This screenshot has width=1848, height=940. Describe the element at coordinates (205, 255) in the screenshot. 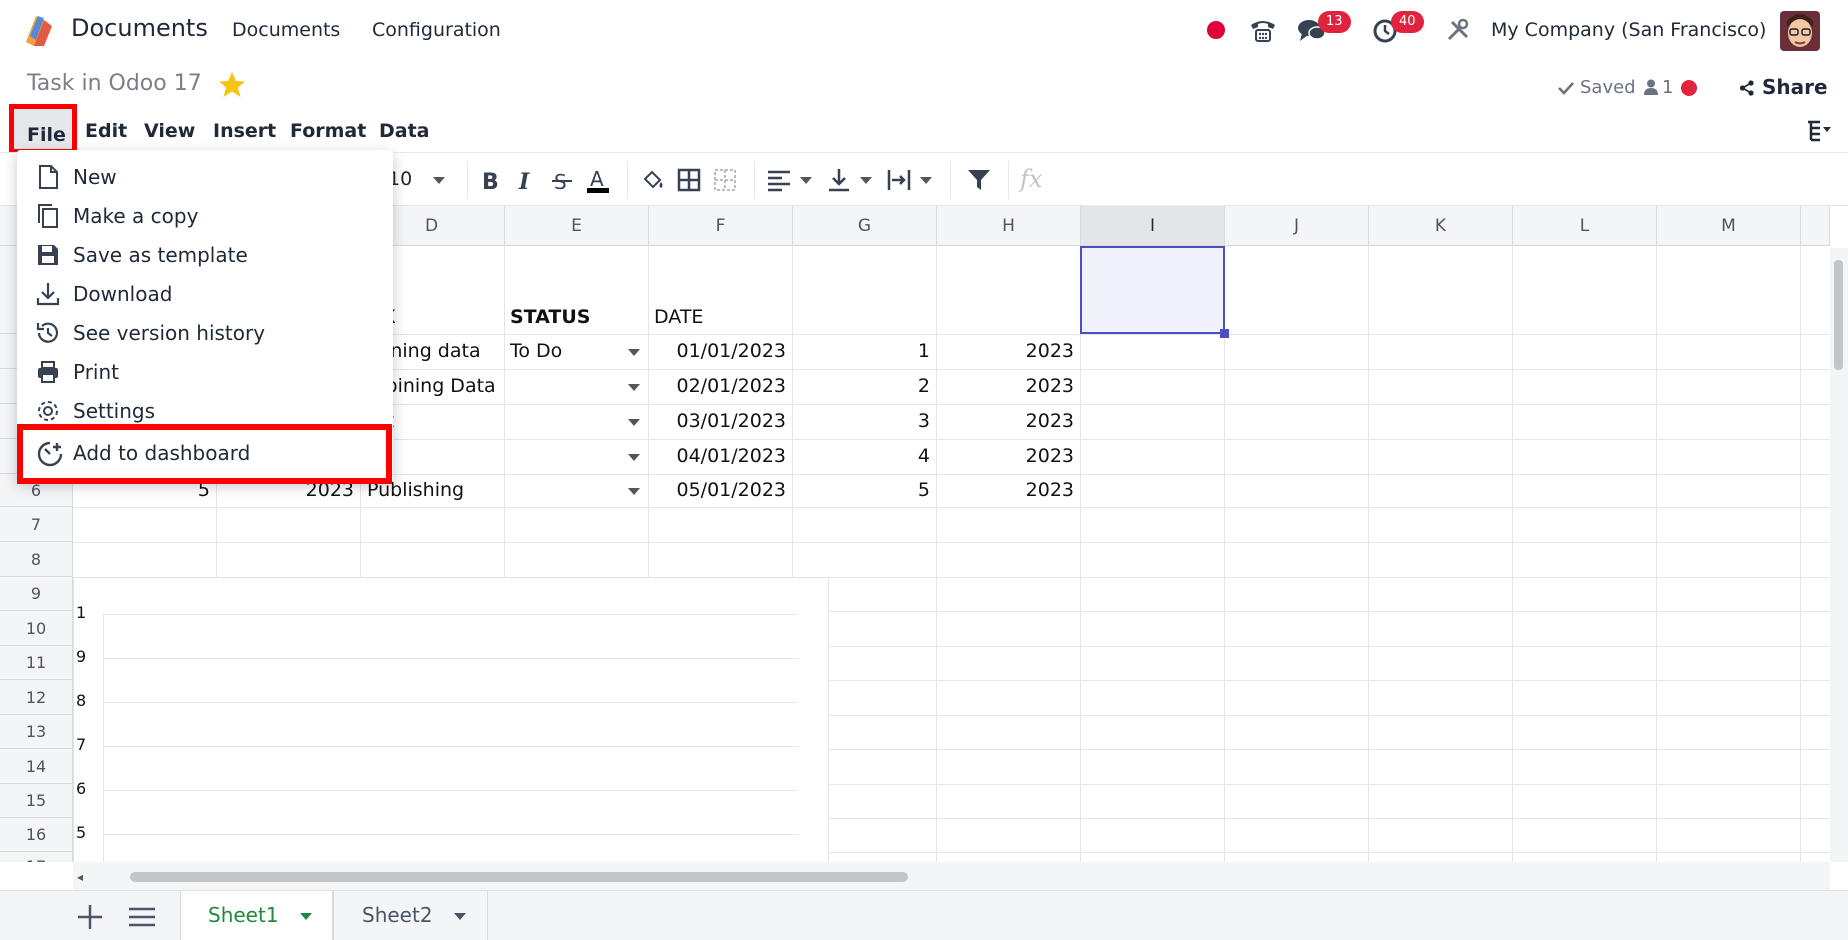

I see `file-menu-save-template: Save as template` at that location.